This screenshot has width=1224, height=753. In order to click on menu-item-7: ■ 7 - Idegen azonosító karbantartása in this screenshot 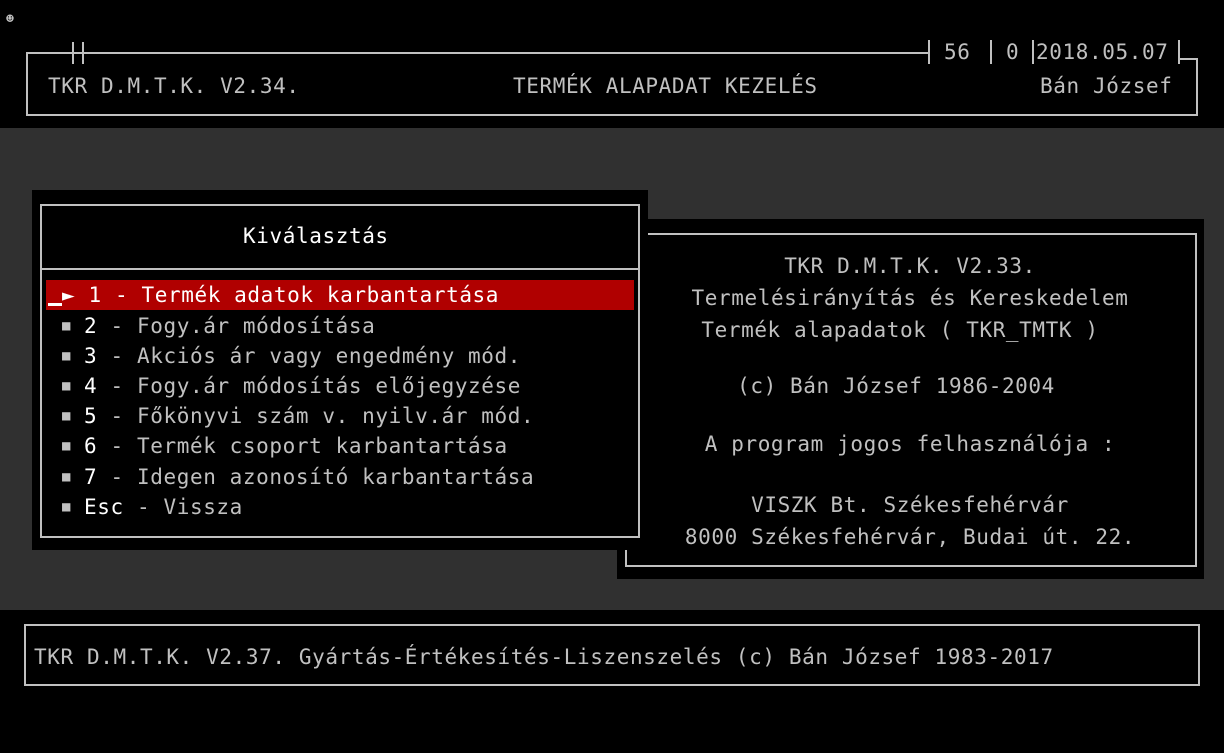, I will do `click(352, 477)`.